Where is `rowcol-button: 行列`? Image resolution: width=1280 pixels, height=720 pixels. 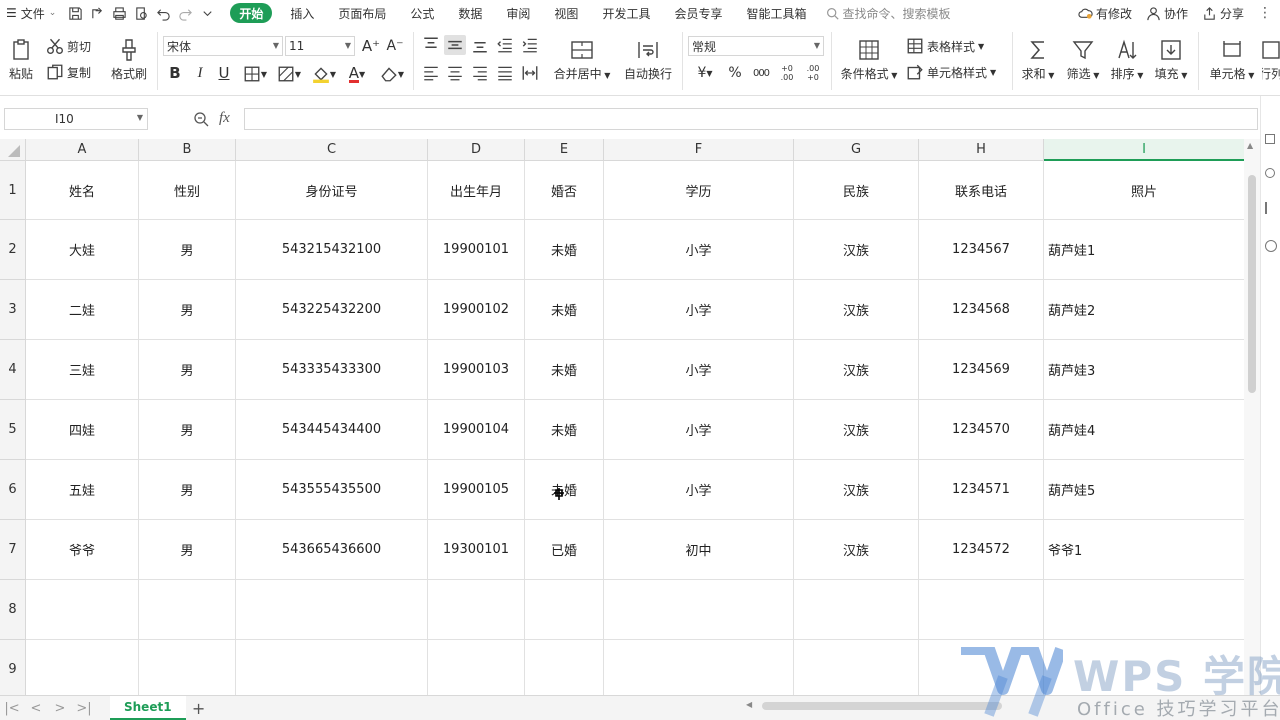 rowcol-button: 行列 is located at coordinates (1271, 60).